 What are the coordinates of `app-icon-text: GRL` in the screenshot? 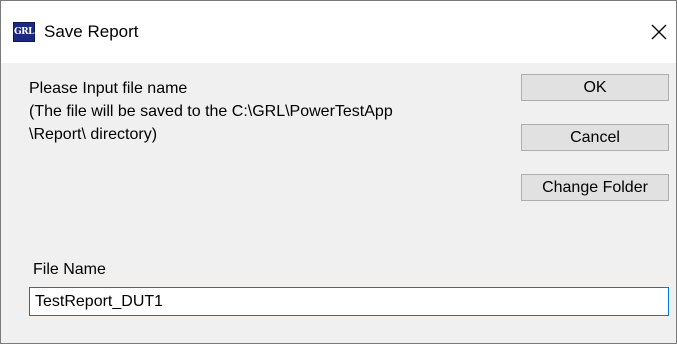 It's located at (24, 32).